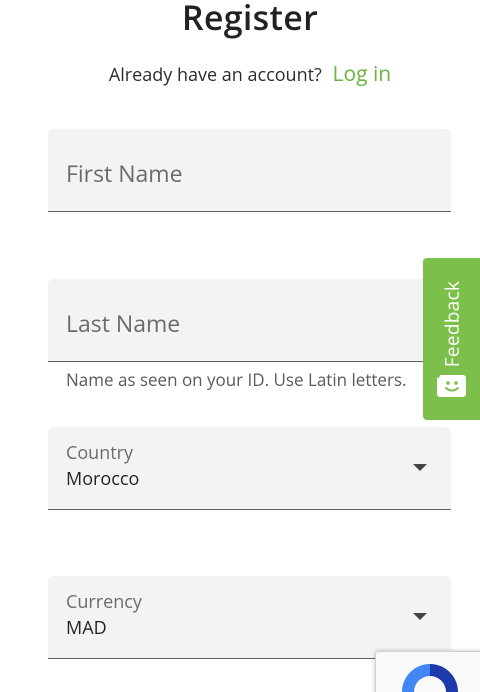 The width and height of the screenshot is (480, 692). Describe the element at coordinates (249, 617) in the screenshot. I see `currency-select: Currency MAD` at that location.